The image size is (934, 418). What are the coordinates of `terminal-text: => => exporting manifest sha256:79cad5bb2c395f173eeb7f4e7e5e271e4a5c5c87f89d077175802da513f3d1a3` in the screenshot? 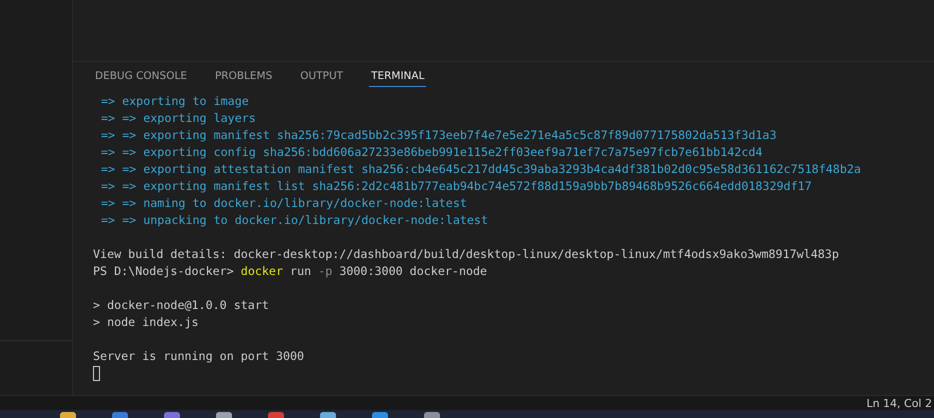 It's located at (439, 135).